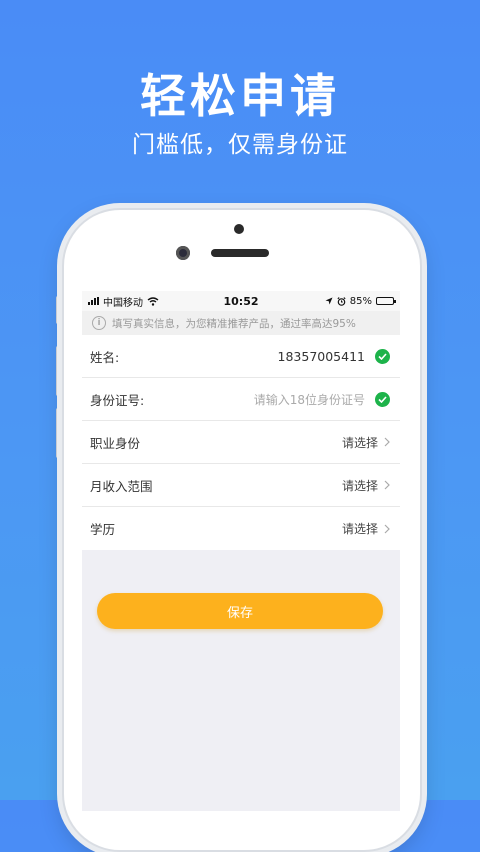 This screenshot has width=480, height=852. I want to click on id-number-input: 请输入18位身份证号, so click(309, 399).